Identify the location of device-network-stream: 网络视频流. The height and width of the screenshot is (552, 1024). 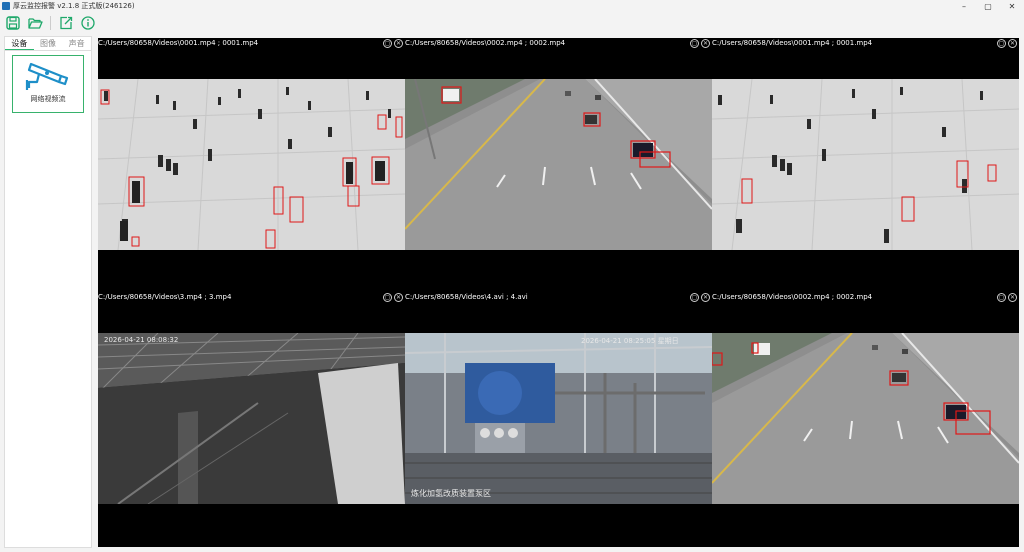
(48, 84).